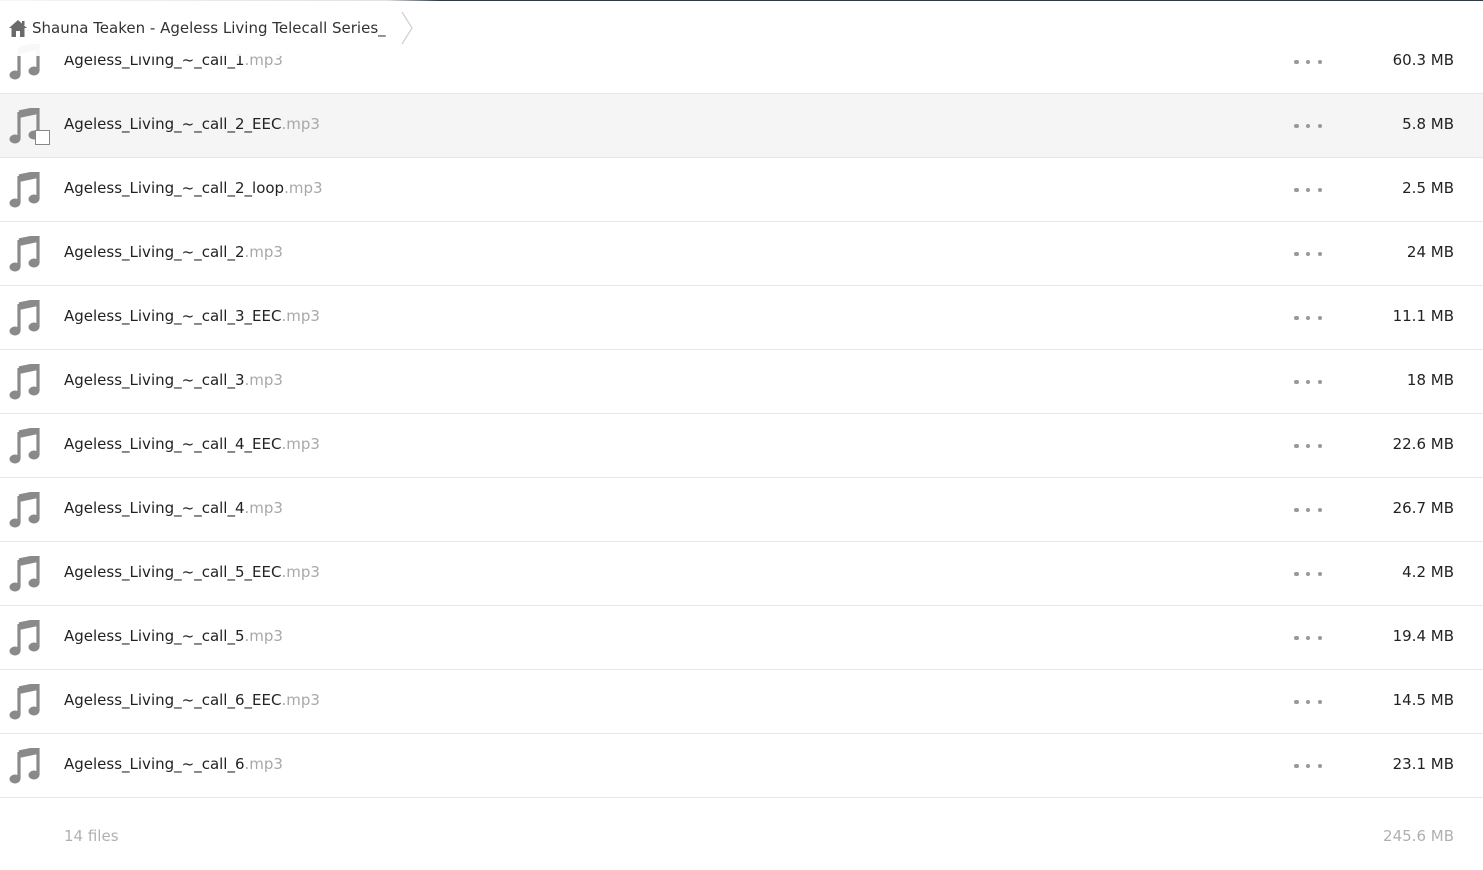 This screenshot has height=870, width=1483. I want to click on file-name: Ageless_Living_~_call_6_EEC.mp3, so click(192, 700).